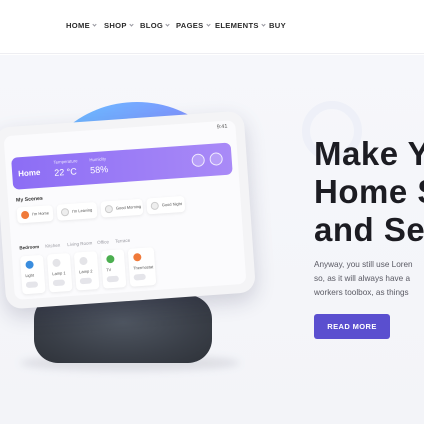  What do you see at coordinates (190, 25) in the screenshot?
I see `nav-pages-label: PAGES` at bounding box center [190, 25].